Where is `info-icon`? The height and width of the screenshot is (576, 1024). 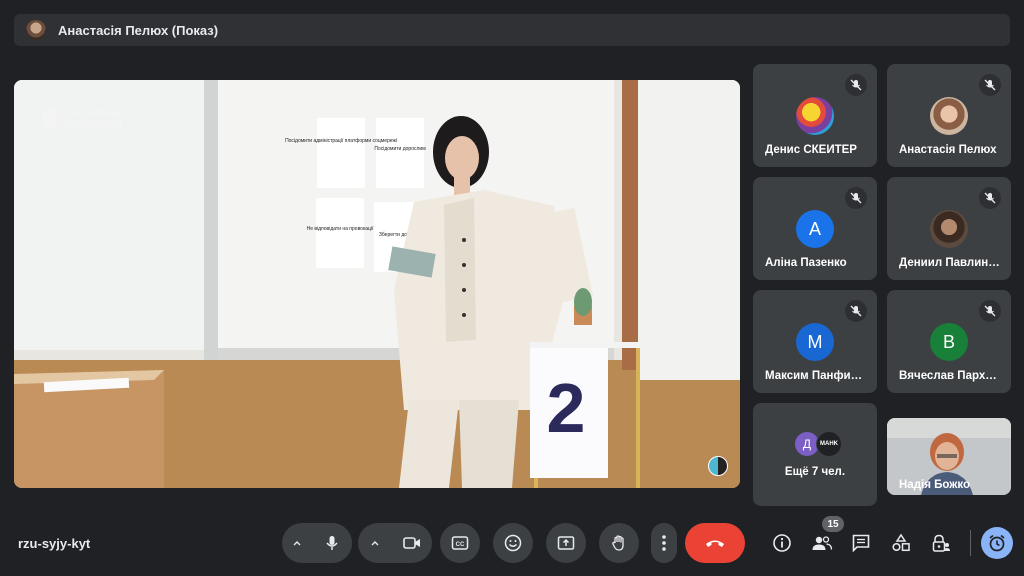 info-icon is located at coordinates (782, 543).